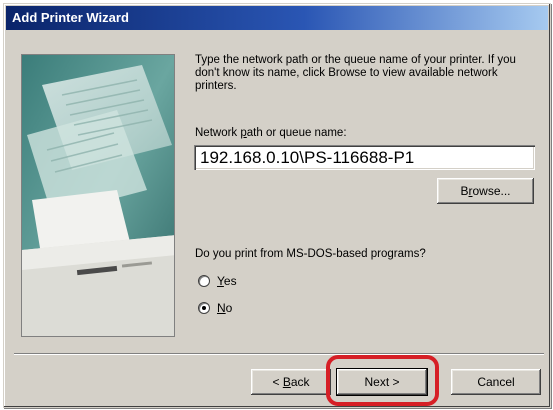 The height and width of the screenshot is (410, 553). What do you see at coordinates (271, 133) in the screenshot?
I see `network-path-label: Network path or queue name:` at bounding box center [271, 133].